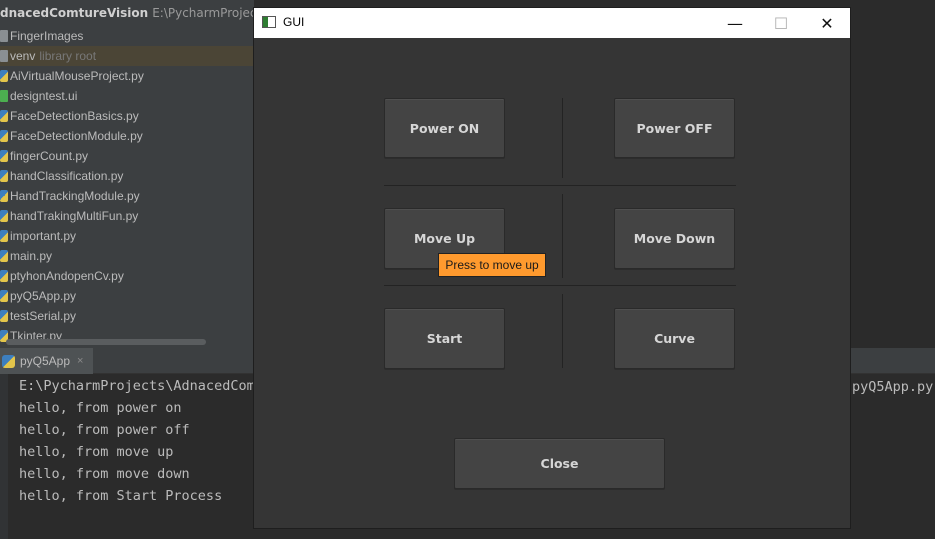 This screenshot has width=935, height=539. I want to click on tree-item-label: FingerImages, so click(47, 36).